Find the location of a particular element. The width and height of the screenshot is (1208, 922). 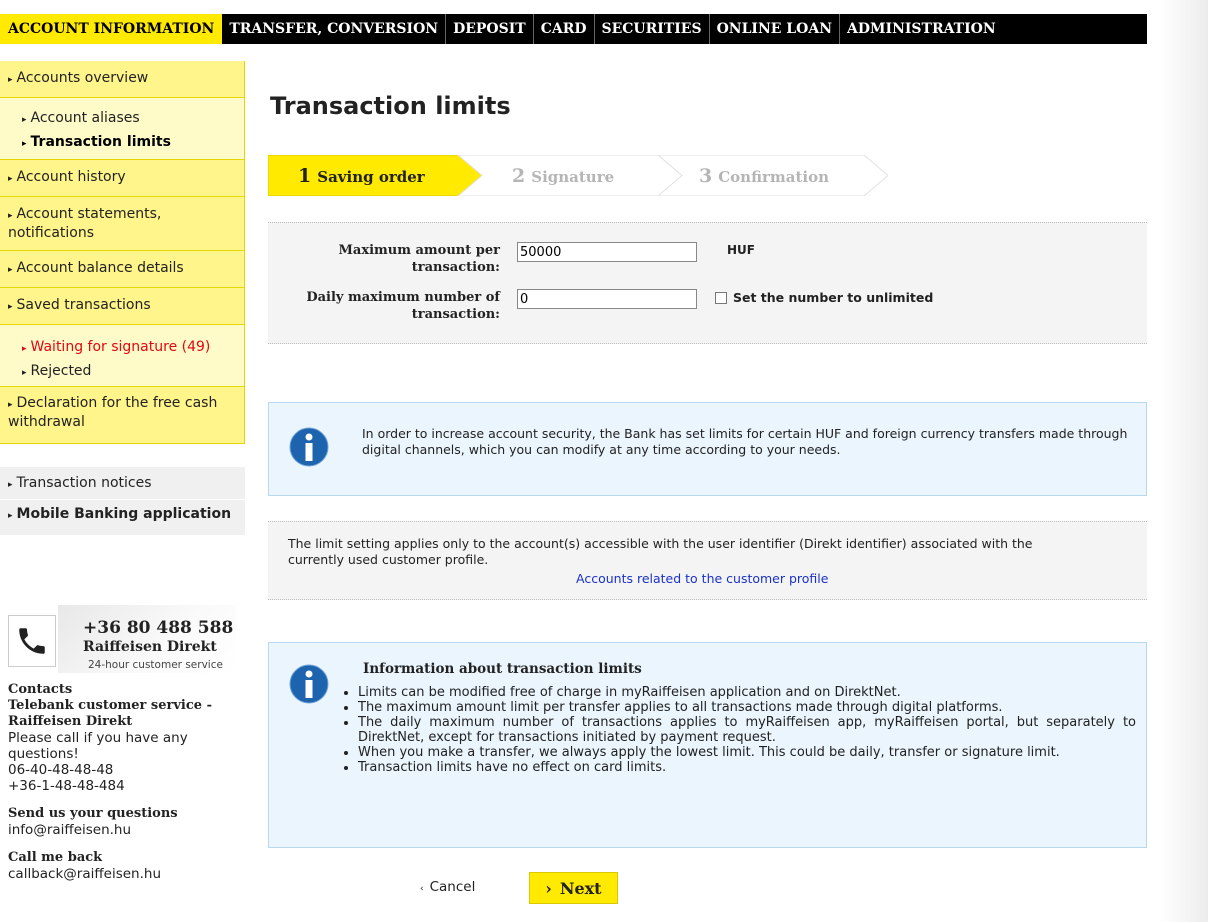

tab-deposit: DEPOSIT is located at coordinates (490, 29).